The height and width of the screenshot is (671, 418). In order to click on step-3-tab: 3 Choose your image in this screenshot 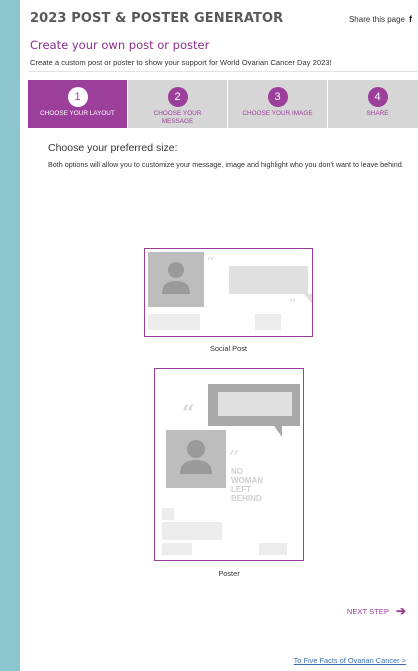, I will do `click(278, 104)`.